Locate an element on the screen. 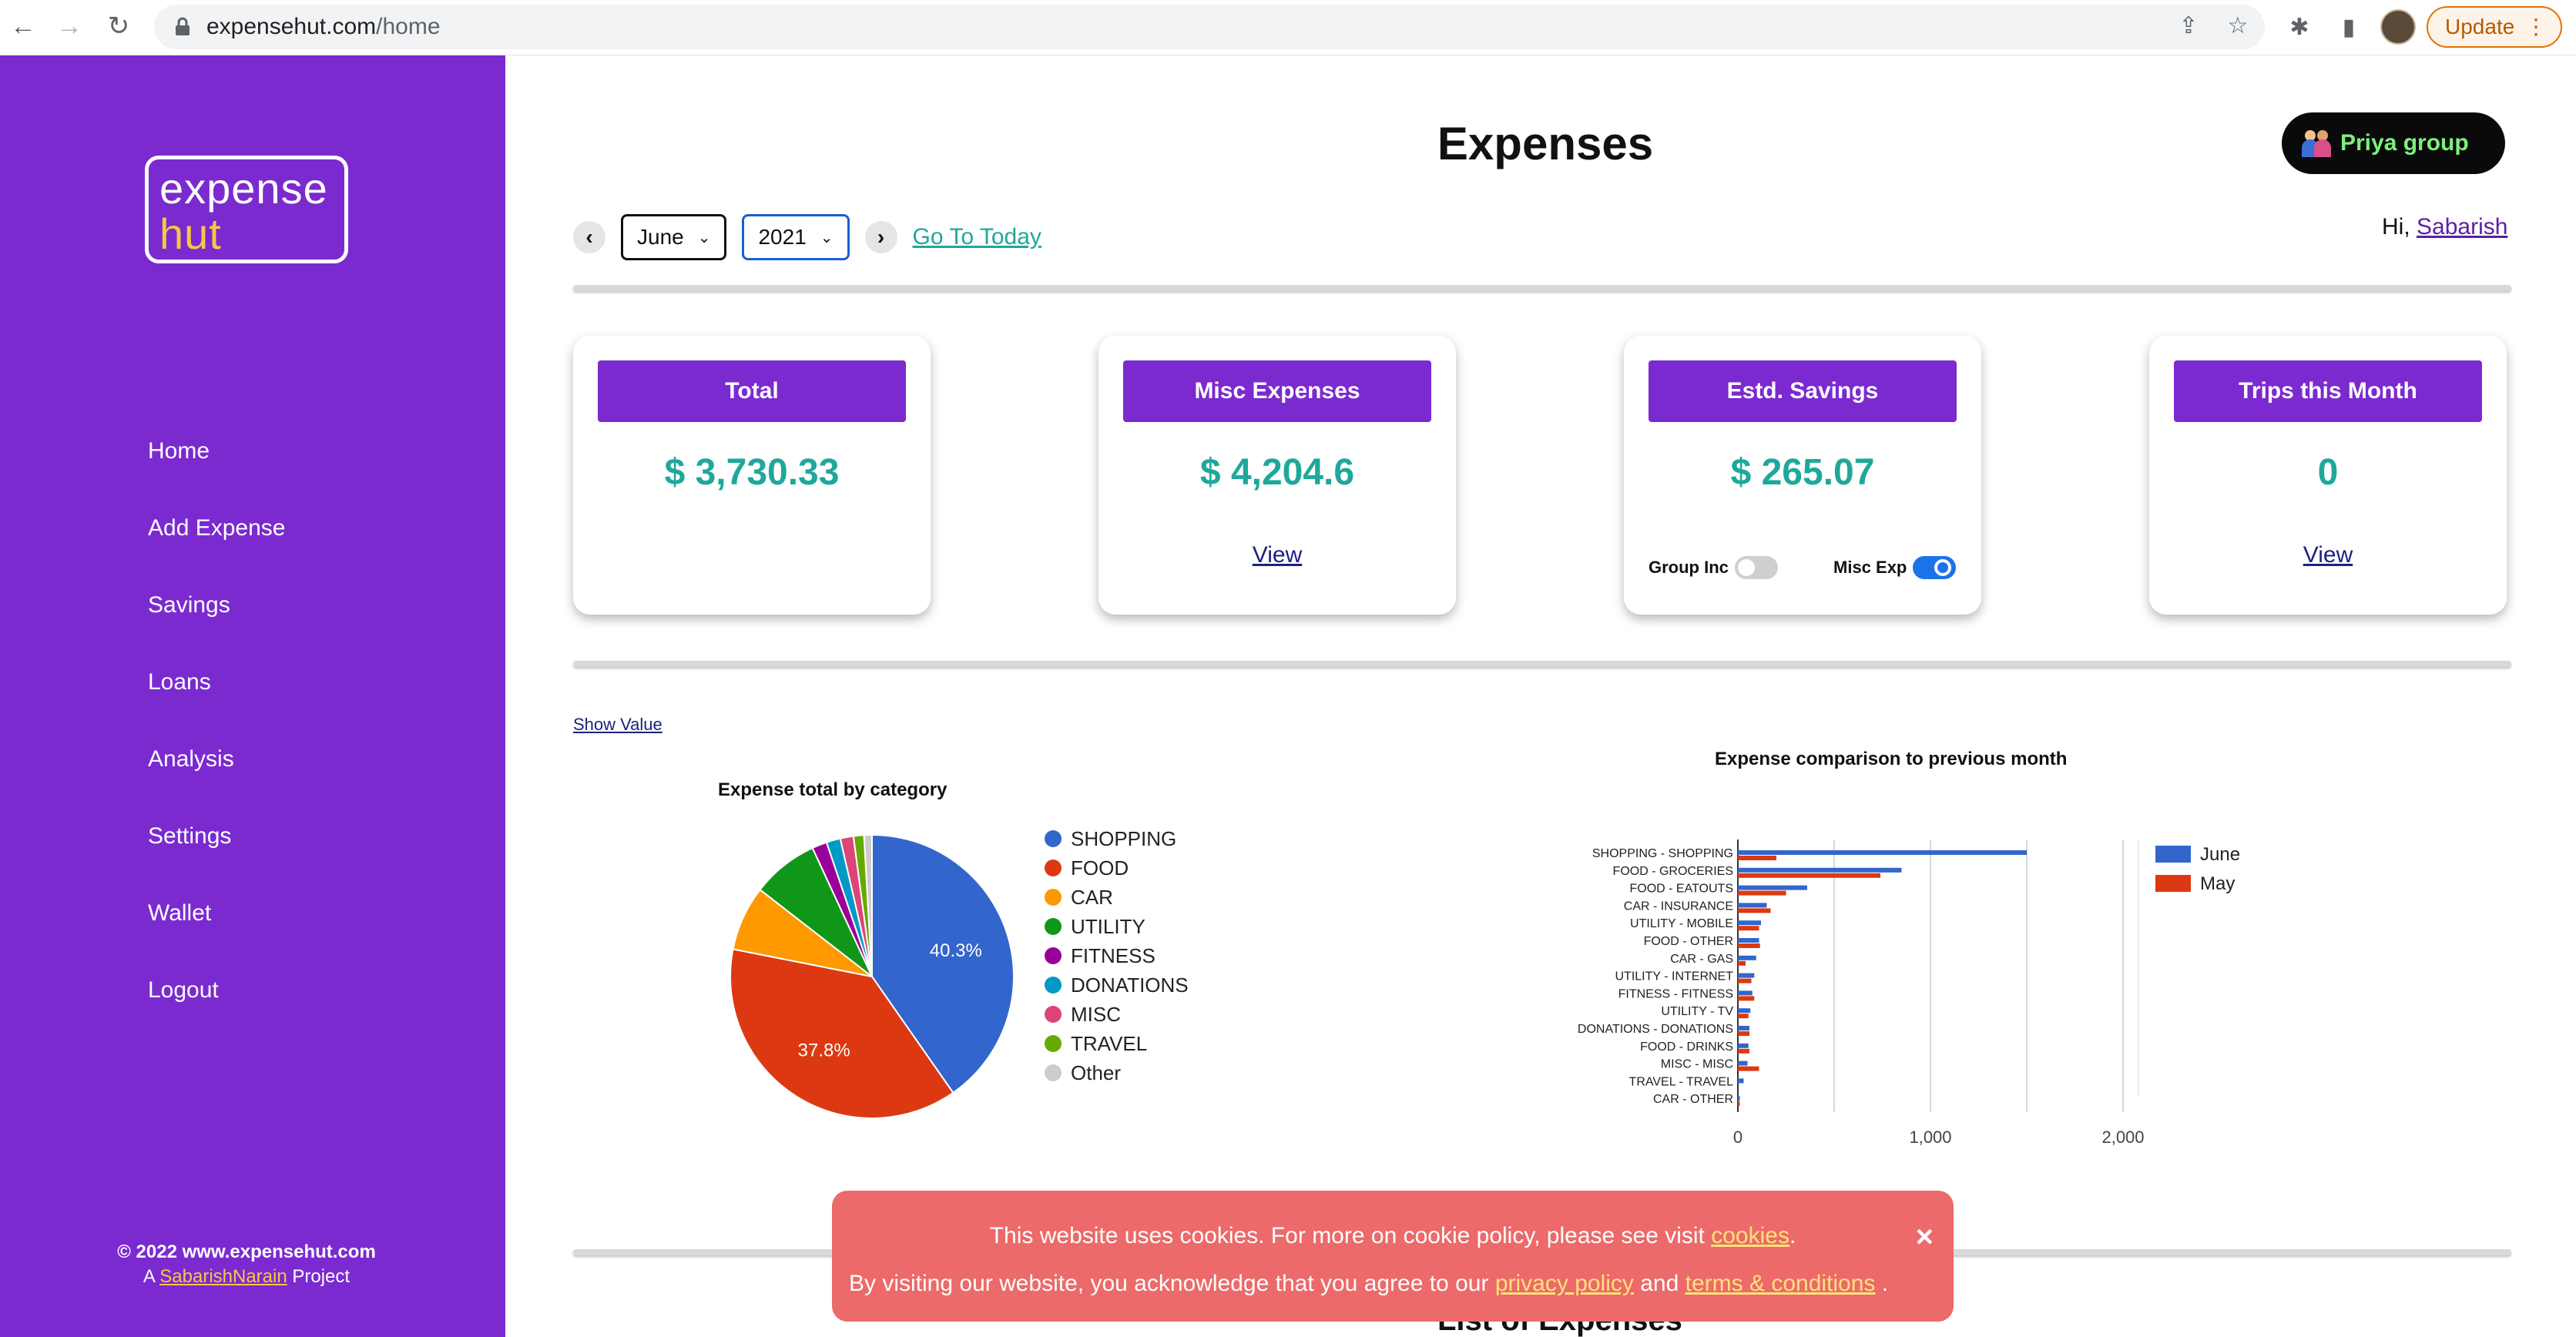 The width and height of the screenshot is (2576, 1337). legend-item: Other is located at coordinates (1117, 1072).